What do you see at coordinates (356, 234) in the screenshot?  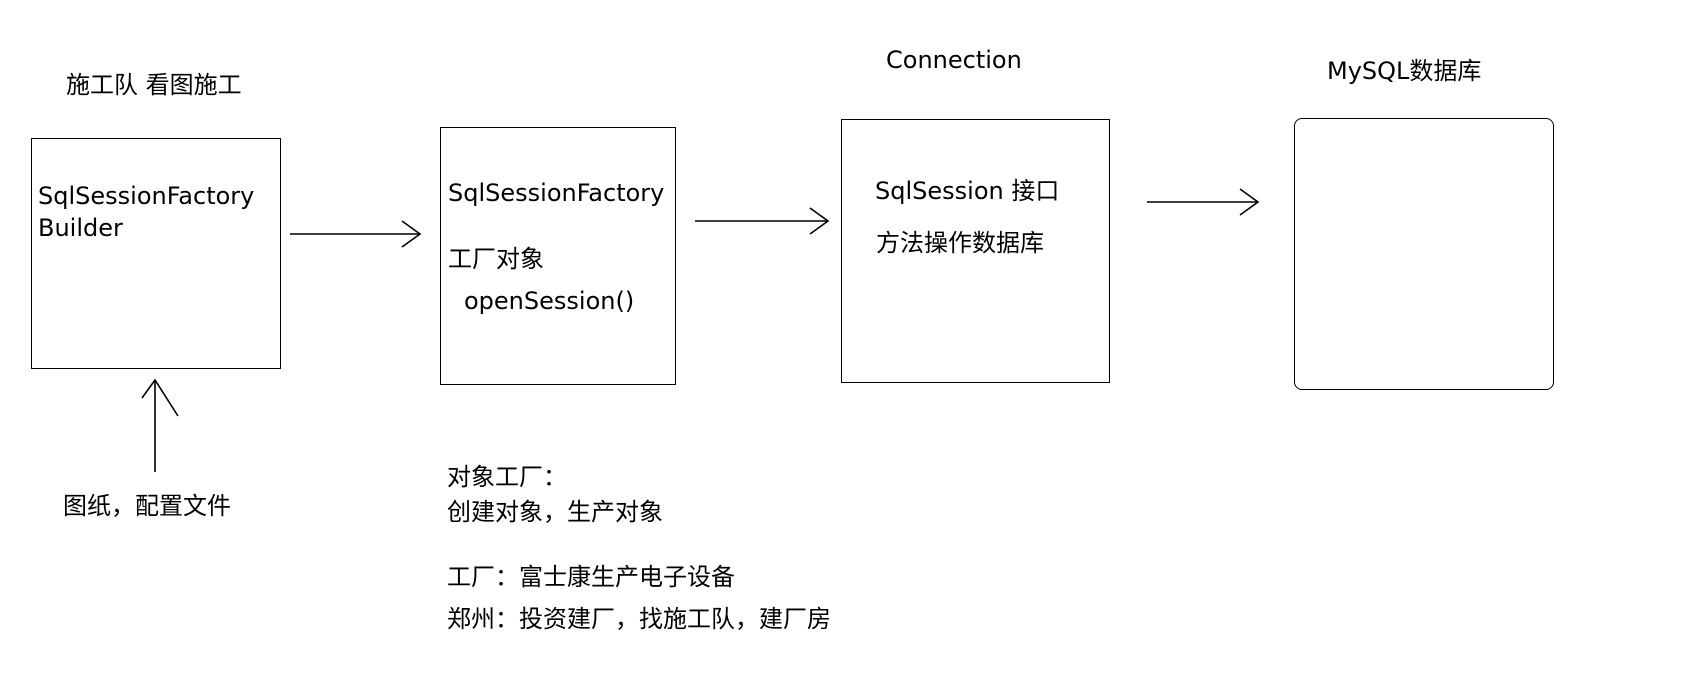 I see `arrow-builder-to-factory` at bounding box center [356, 234].